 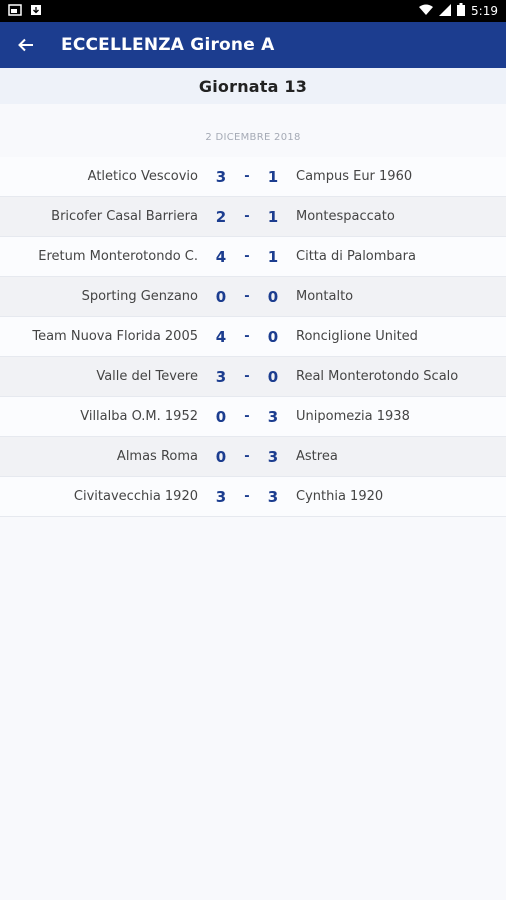 I want to click on home-team: Civitavecchia 1920, so click(x=135, y=496).